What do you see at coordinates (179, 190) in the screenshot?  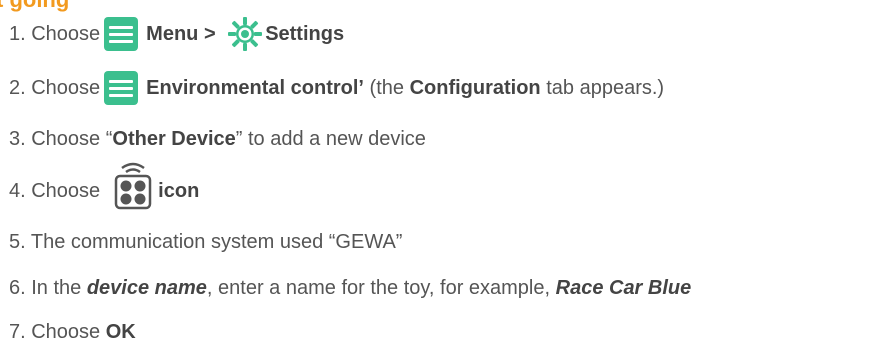 I see `step-4-icon-label: icon` at bounding box center [179, 190].